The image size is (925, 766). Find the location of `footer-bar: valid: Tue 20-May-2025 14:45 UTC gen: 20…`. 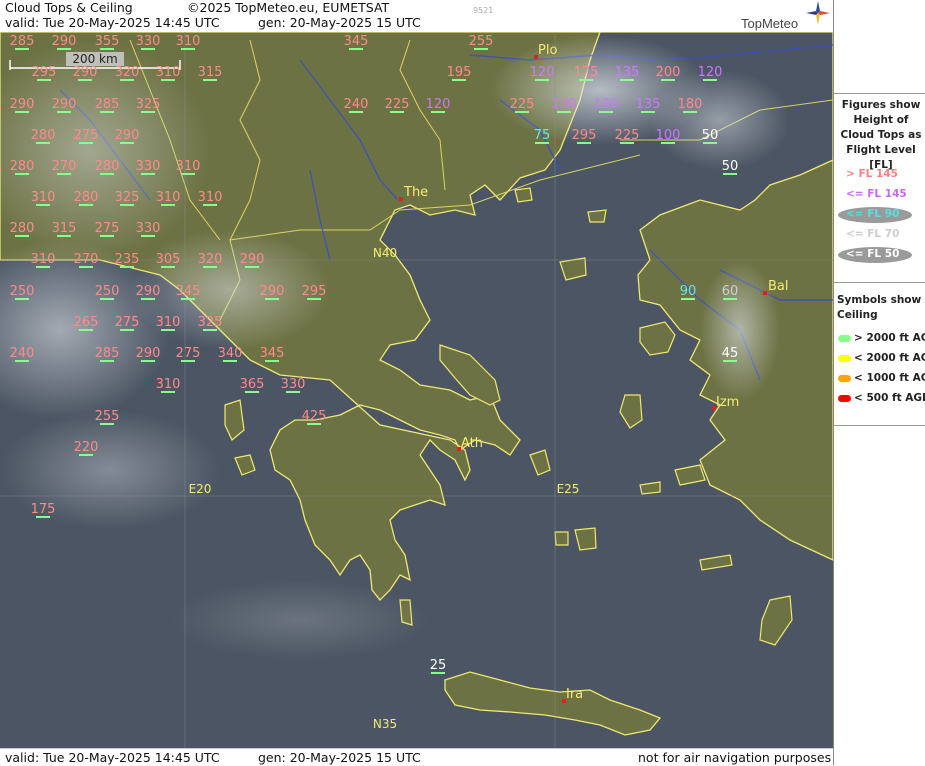

footer-bar: valid: Tue 20-May-2025 14:45 UTC gen: 20… is located at coordinates (416, 757).